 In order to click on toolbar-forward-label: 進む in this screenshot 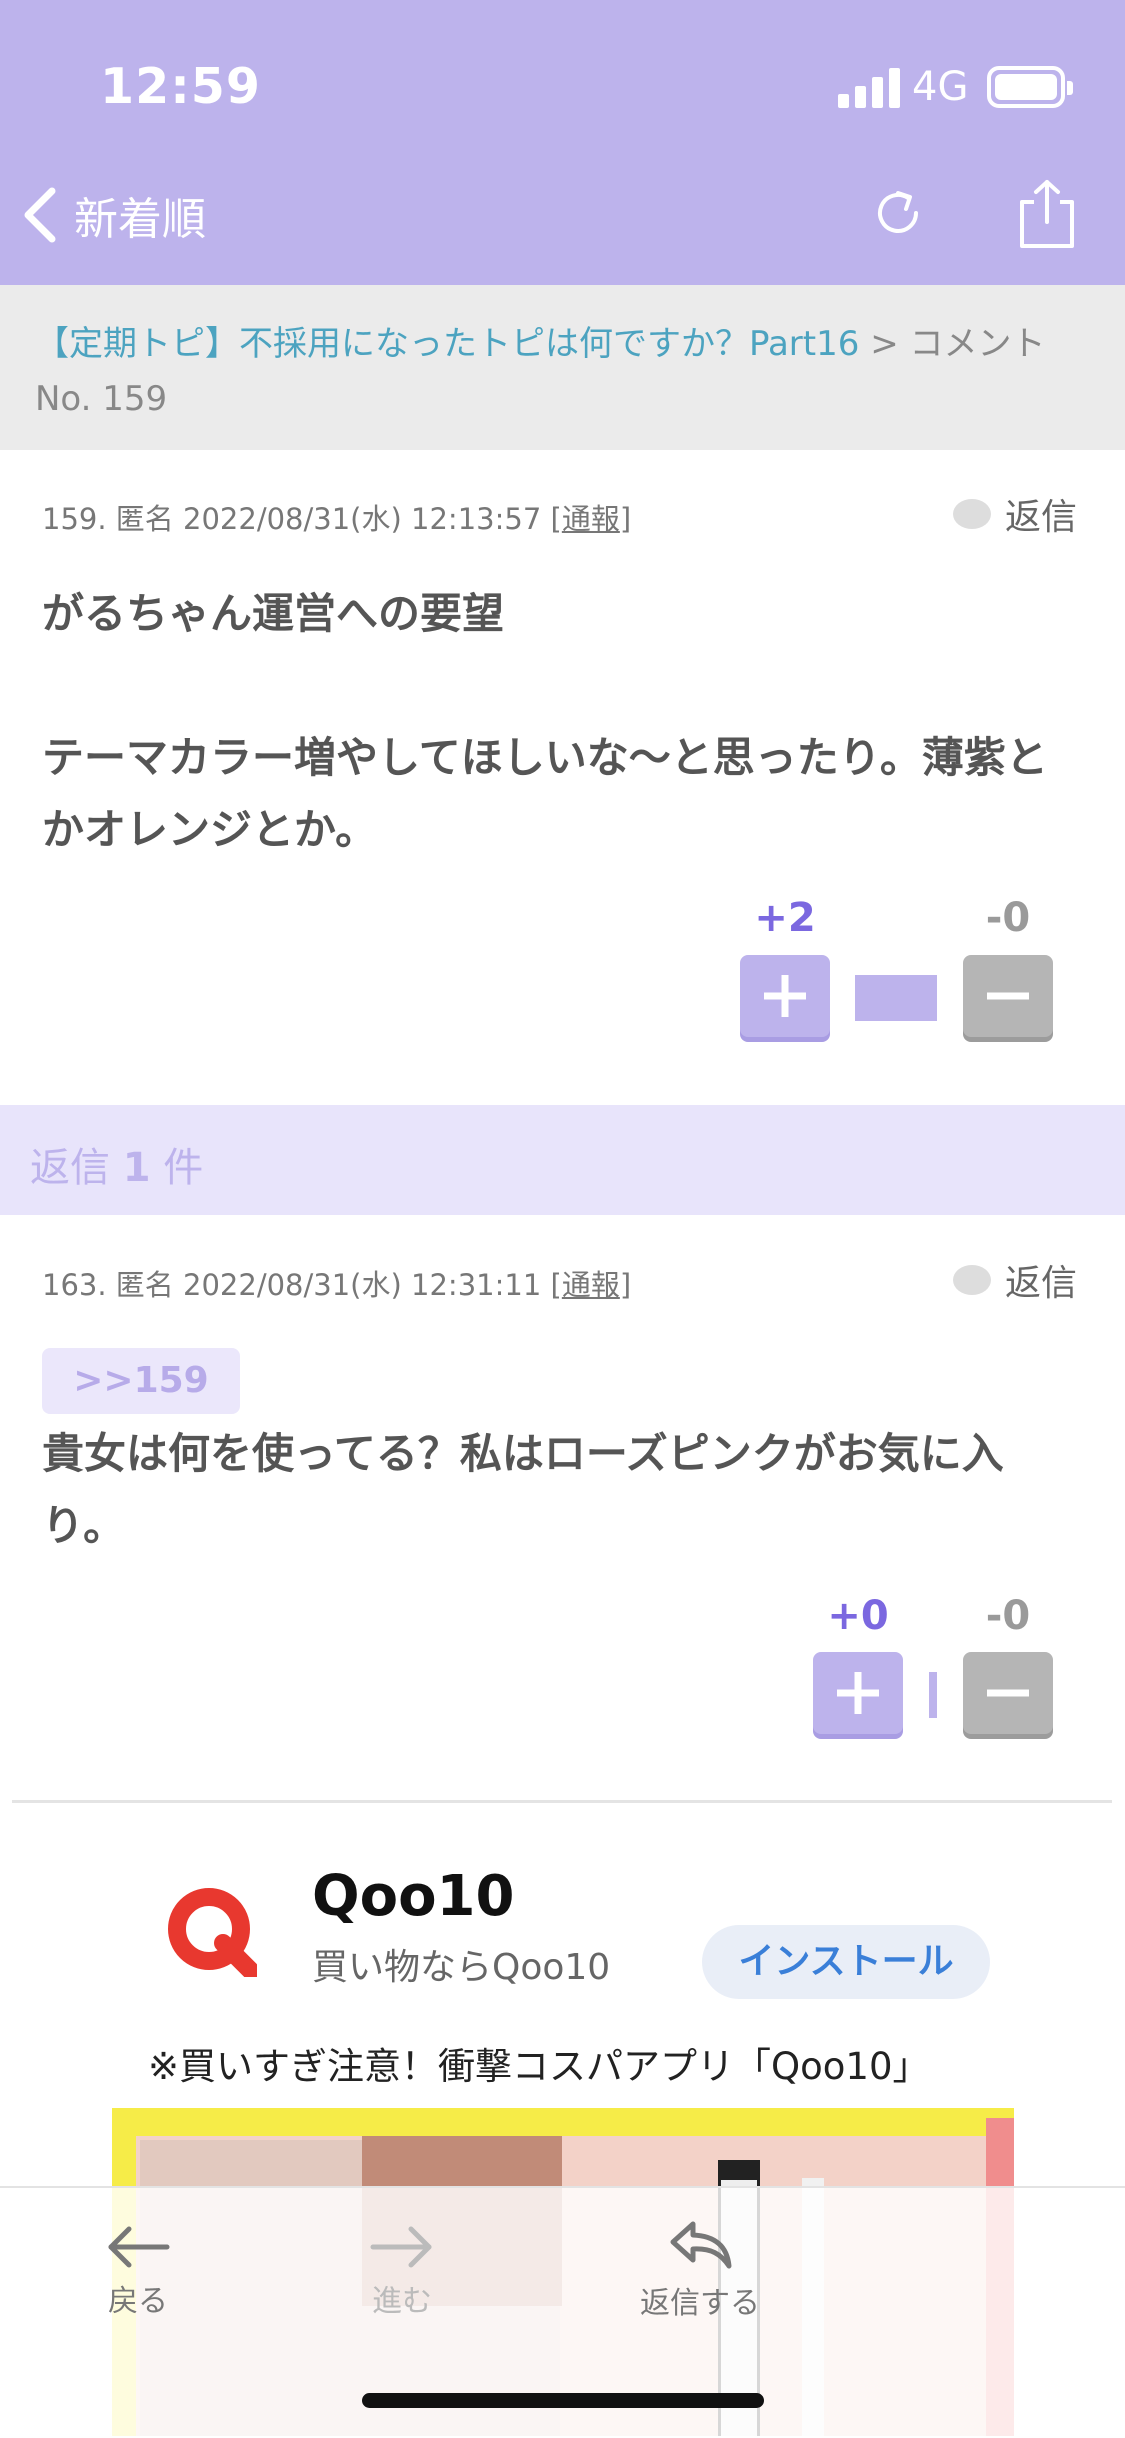, I will do `click(402, 2301)`.